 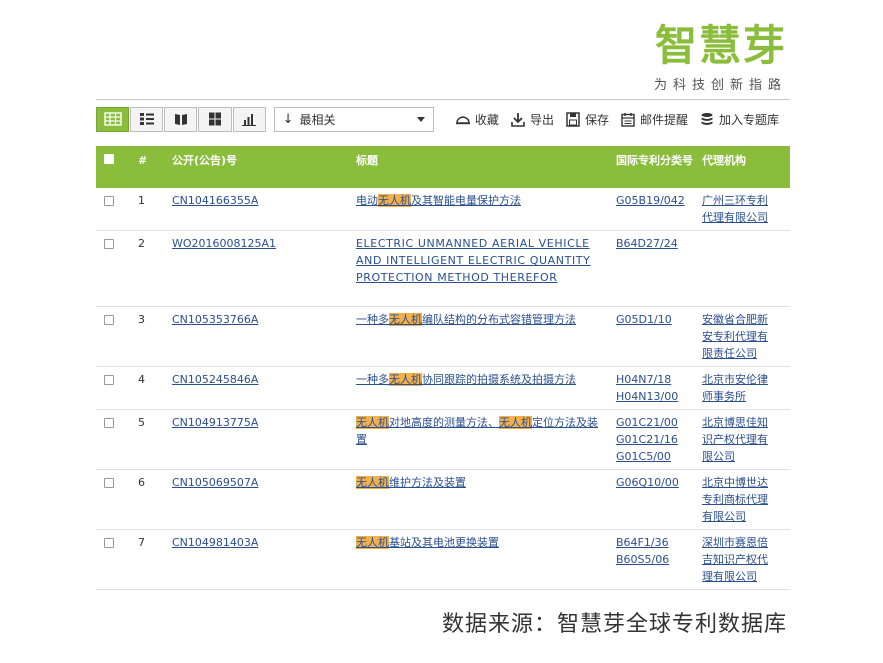 I want to click on row-number: 2, so click(x=151, y=268).